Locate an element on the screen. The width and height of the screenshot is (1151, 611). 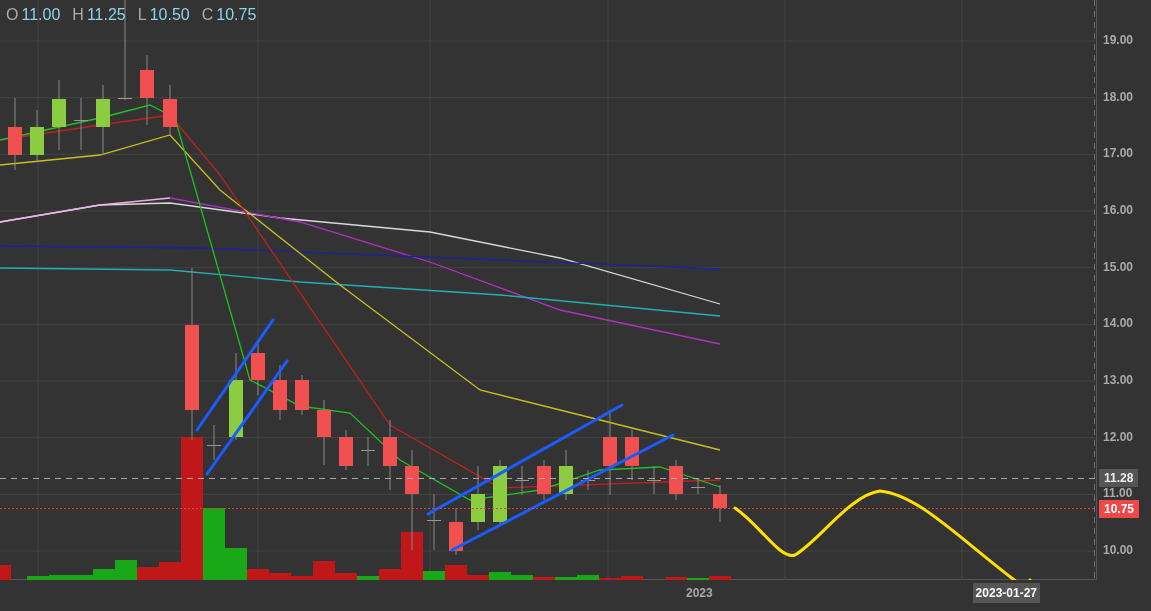
price-tick-label: 13.00 is located at coordinates (1118, 380).